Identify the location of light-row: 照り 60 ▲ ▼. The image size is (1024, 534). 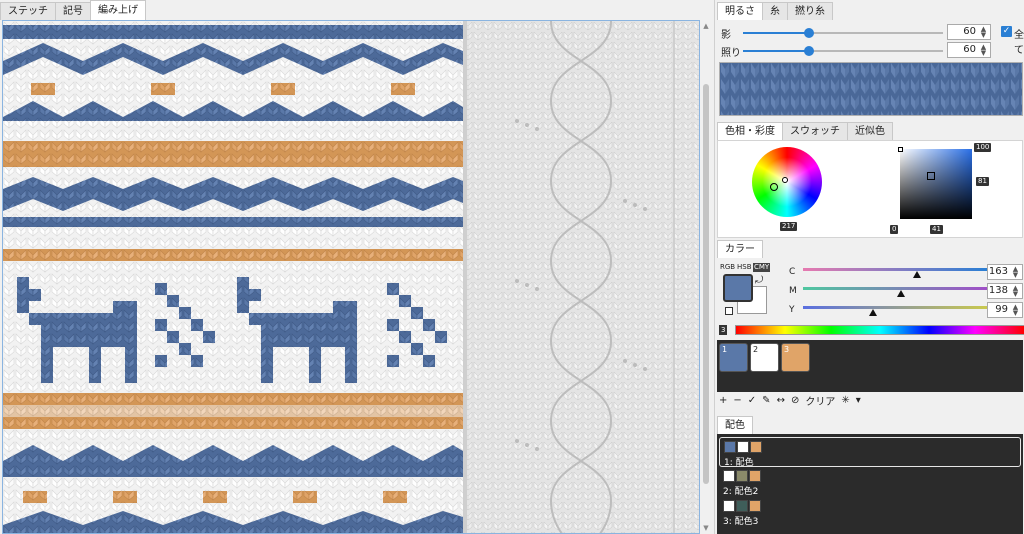
(871, 51).